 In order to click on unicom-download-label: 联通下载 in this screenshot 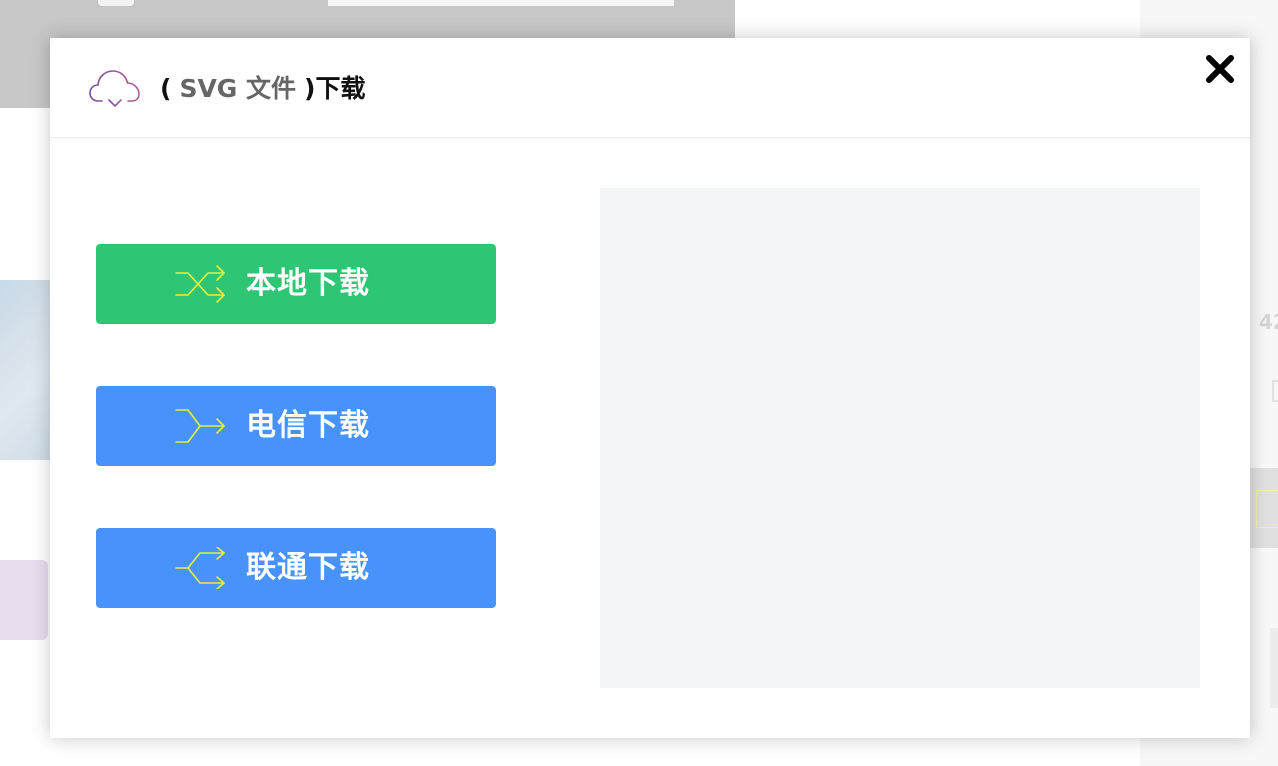, I will do `click(308, 567)`.